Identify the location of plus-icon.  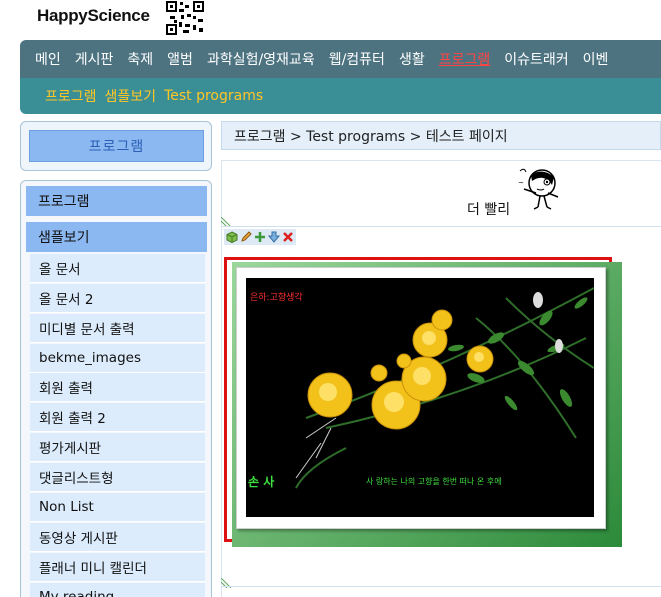
(259, 237).